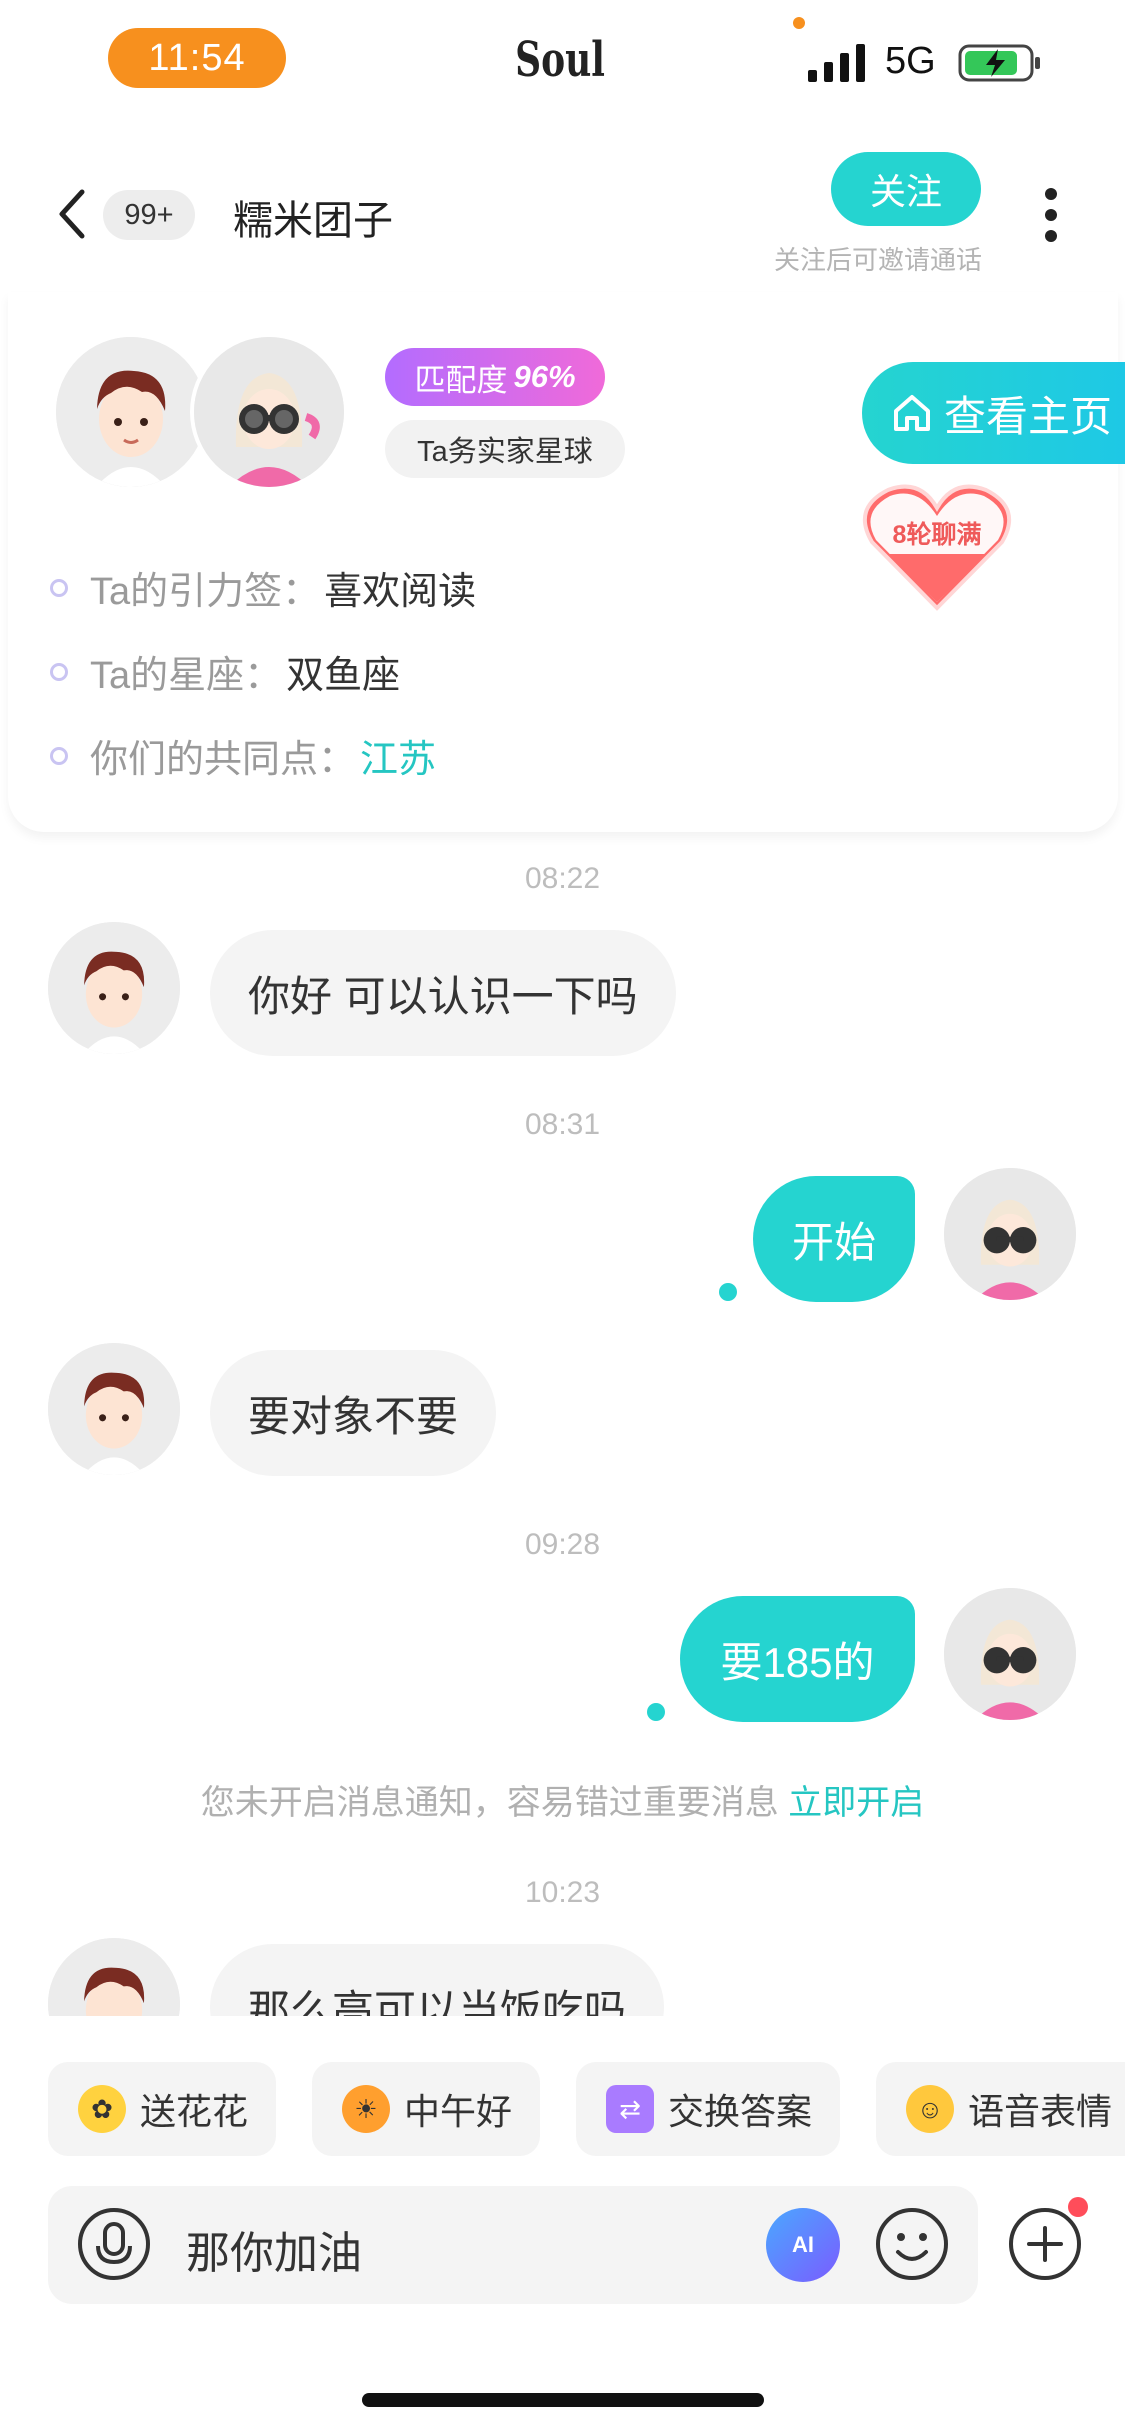  What do you see at coordinates (740, 2111) in the screenshot?
I see `quick-action-label: 交换答案` at bounding box center [740, 2111].